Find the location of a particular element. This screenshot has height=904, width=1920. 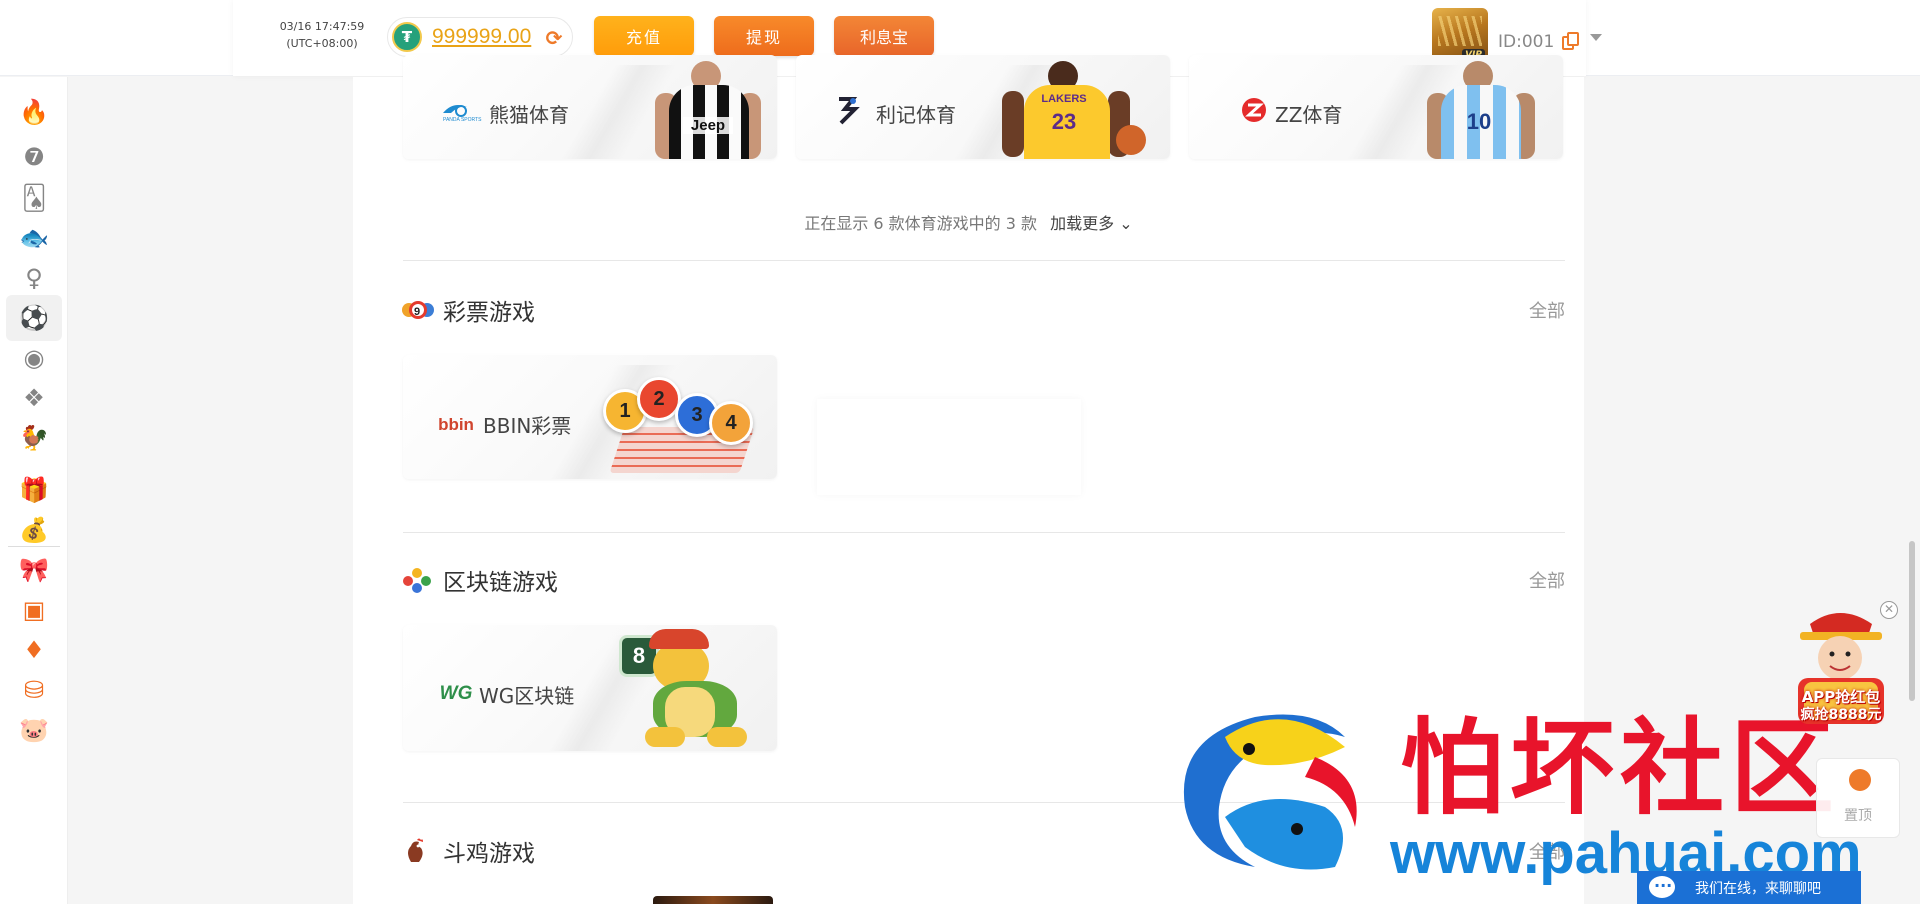

sports-card-liji: 利记体育 23 LAKERS is located at coordinates (983, 107).